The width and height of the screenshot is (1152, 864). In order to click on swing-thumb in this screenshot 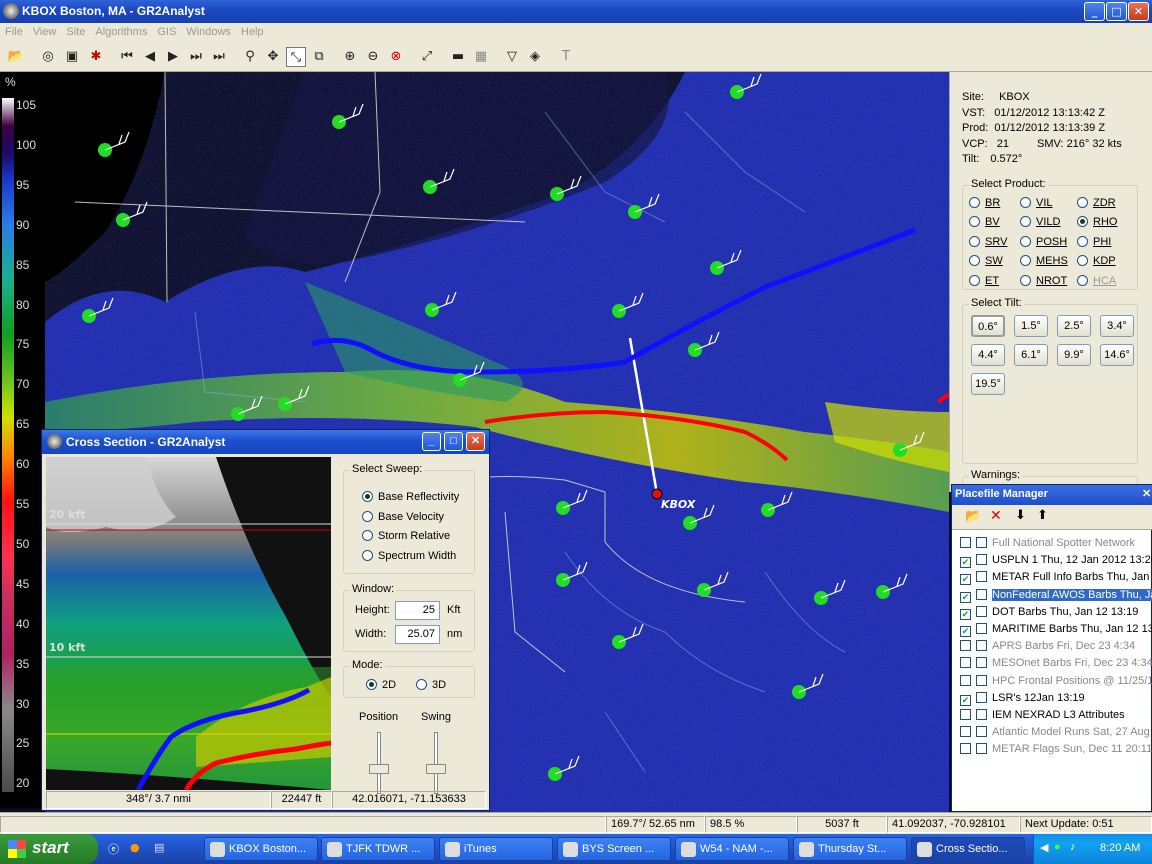, I will do `click(436, 769)`.